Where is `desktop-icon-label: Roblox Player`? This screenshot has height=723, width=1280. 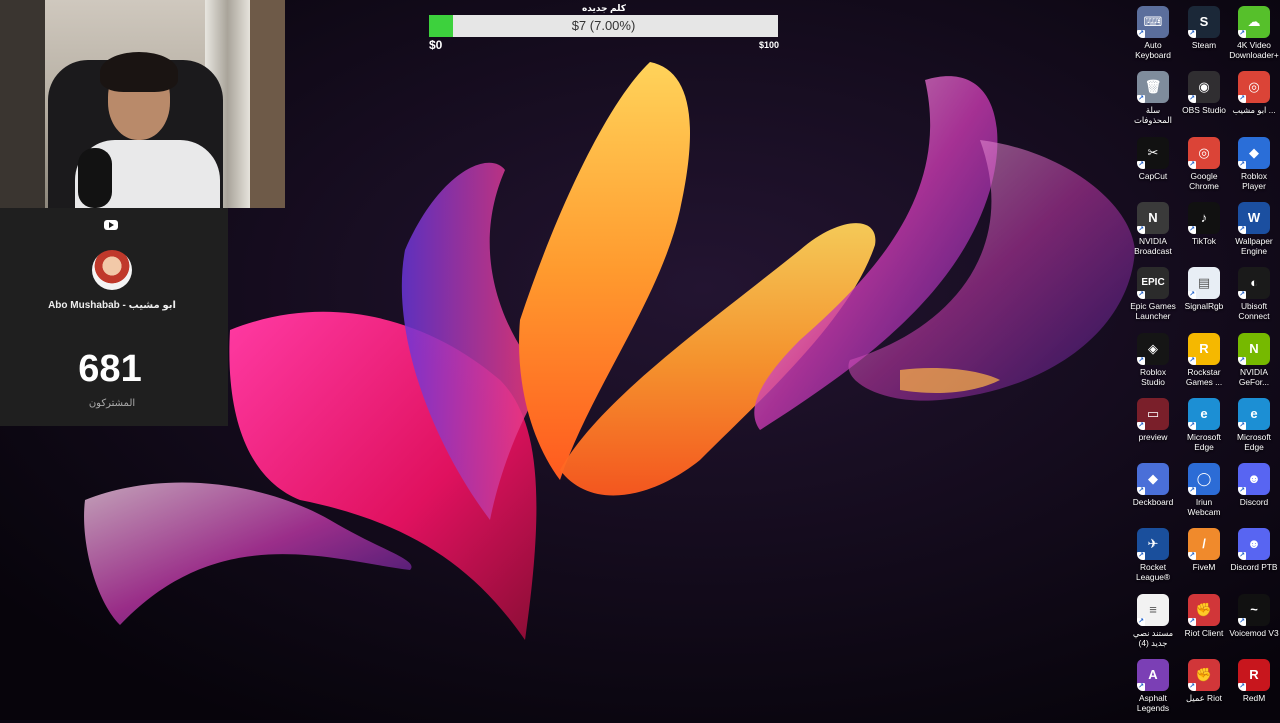
desktop-icon-label: Roblox Player is located at coordinates (1254, 180).